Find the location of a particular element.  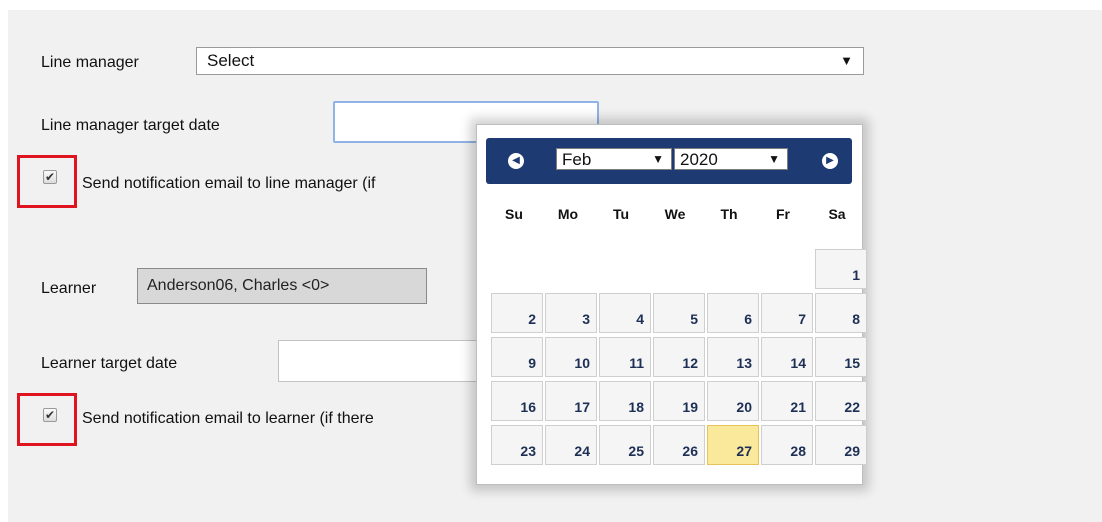

learner-value: Anderson06, Charles <0> is located at coordinates (238, 285).